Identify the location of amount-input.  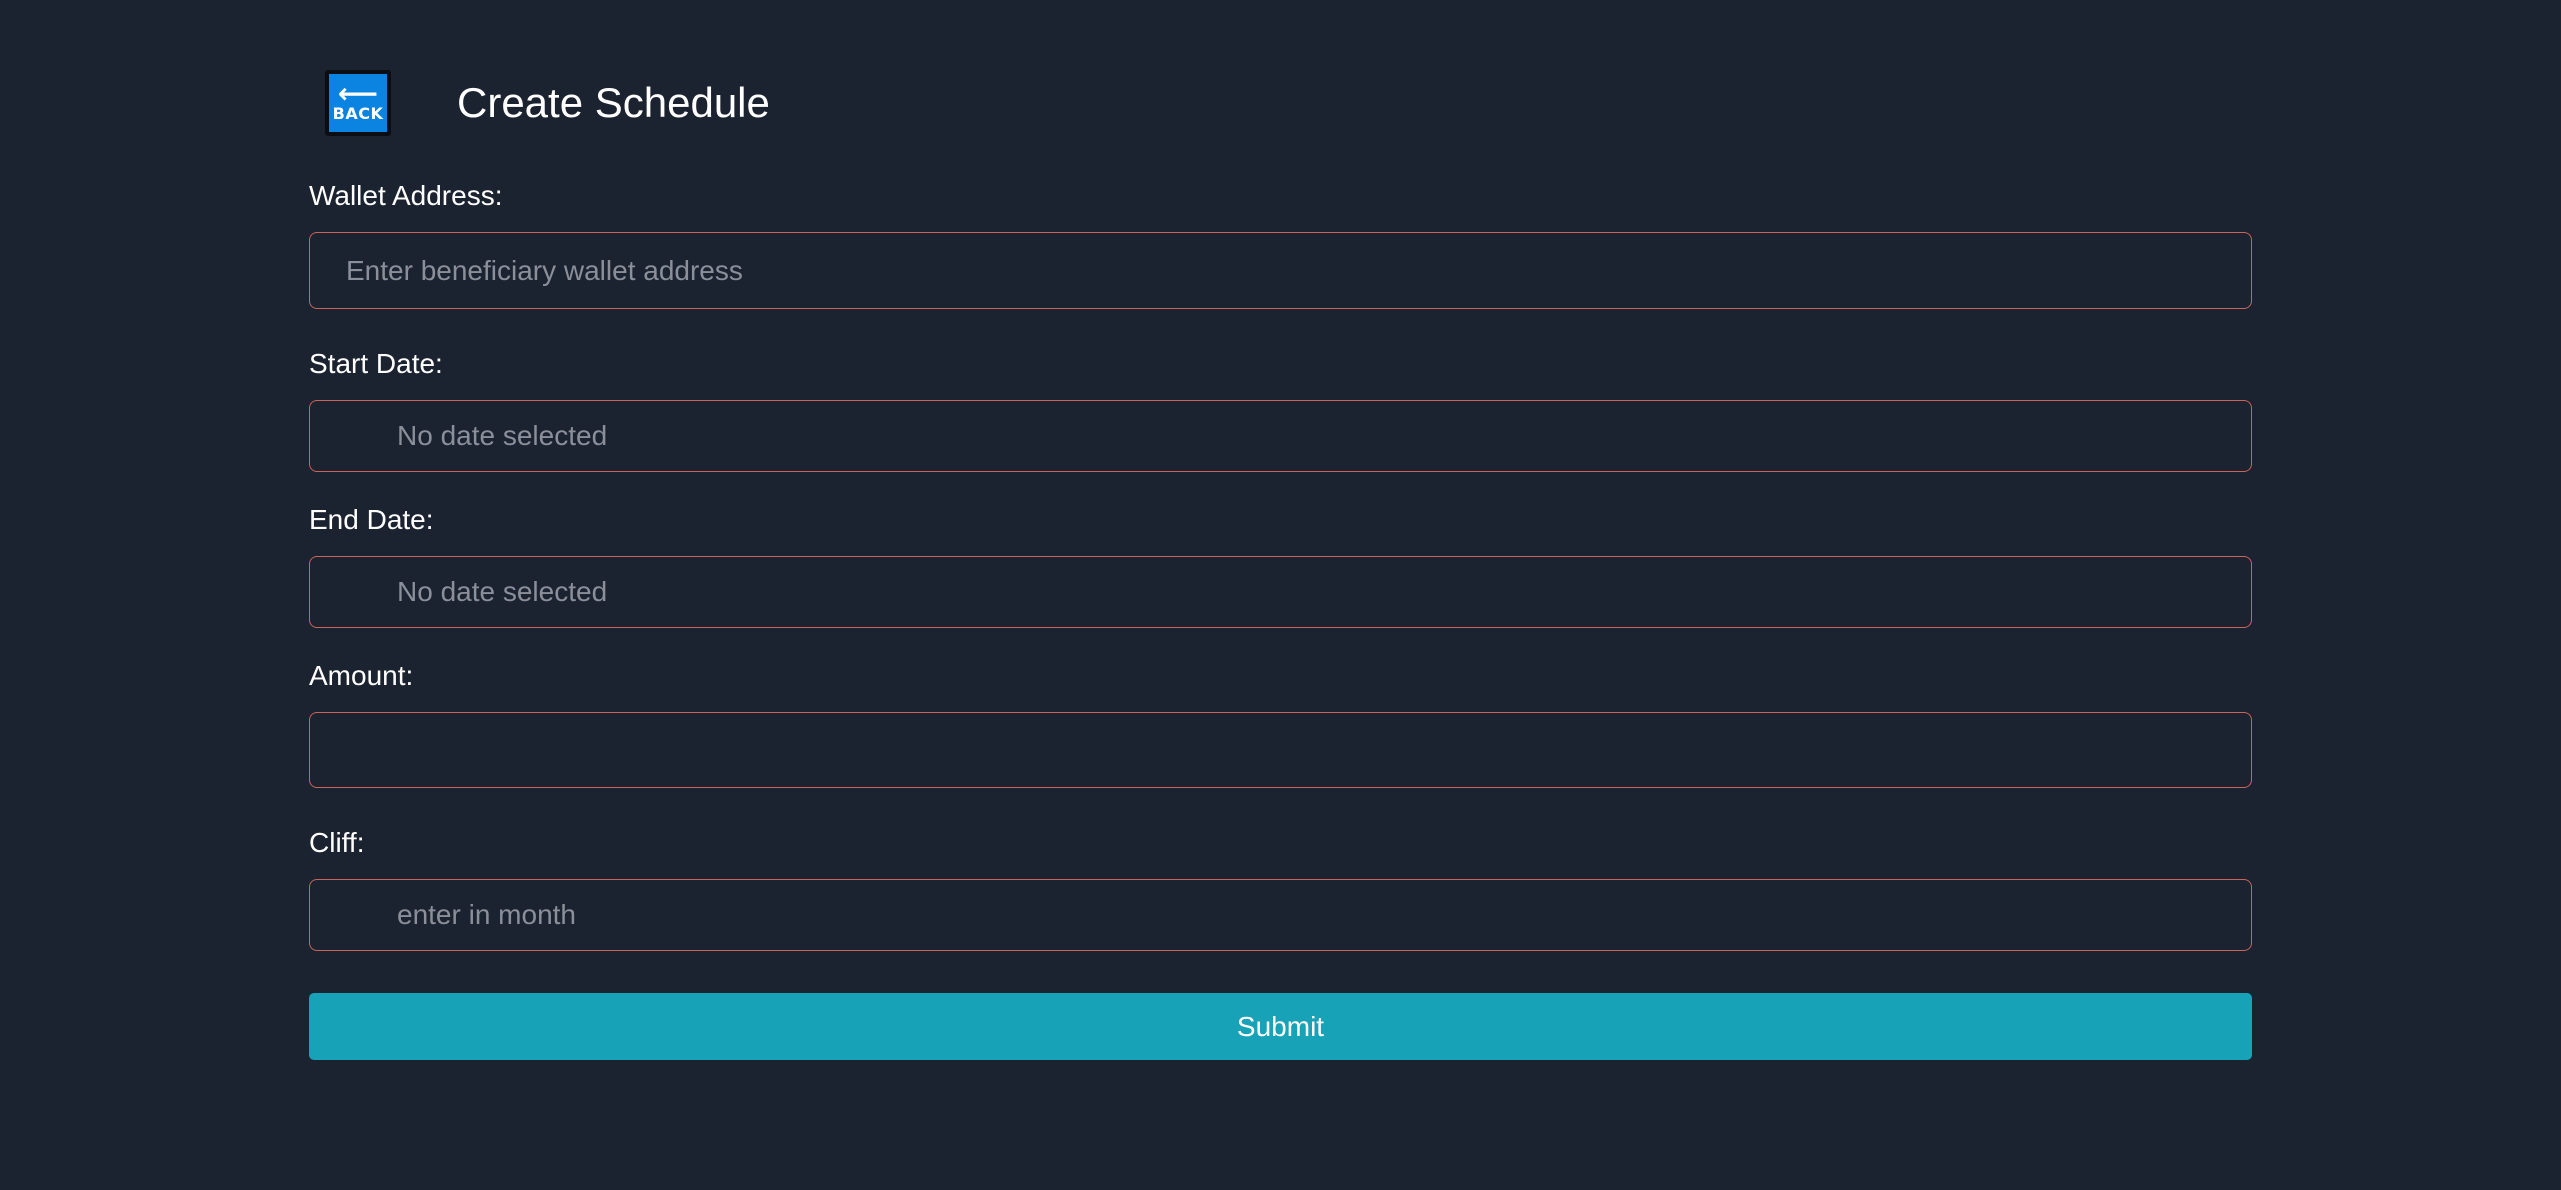
(1280, 750).